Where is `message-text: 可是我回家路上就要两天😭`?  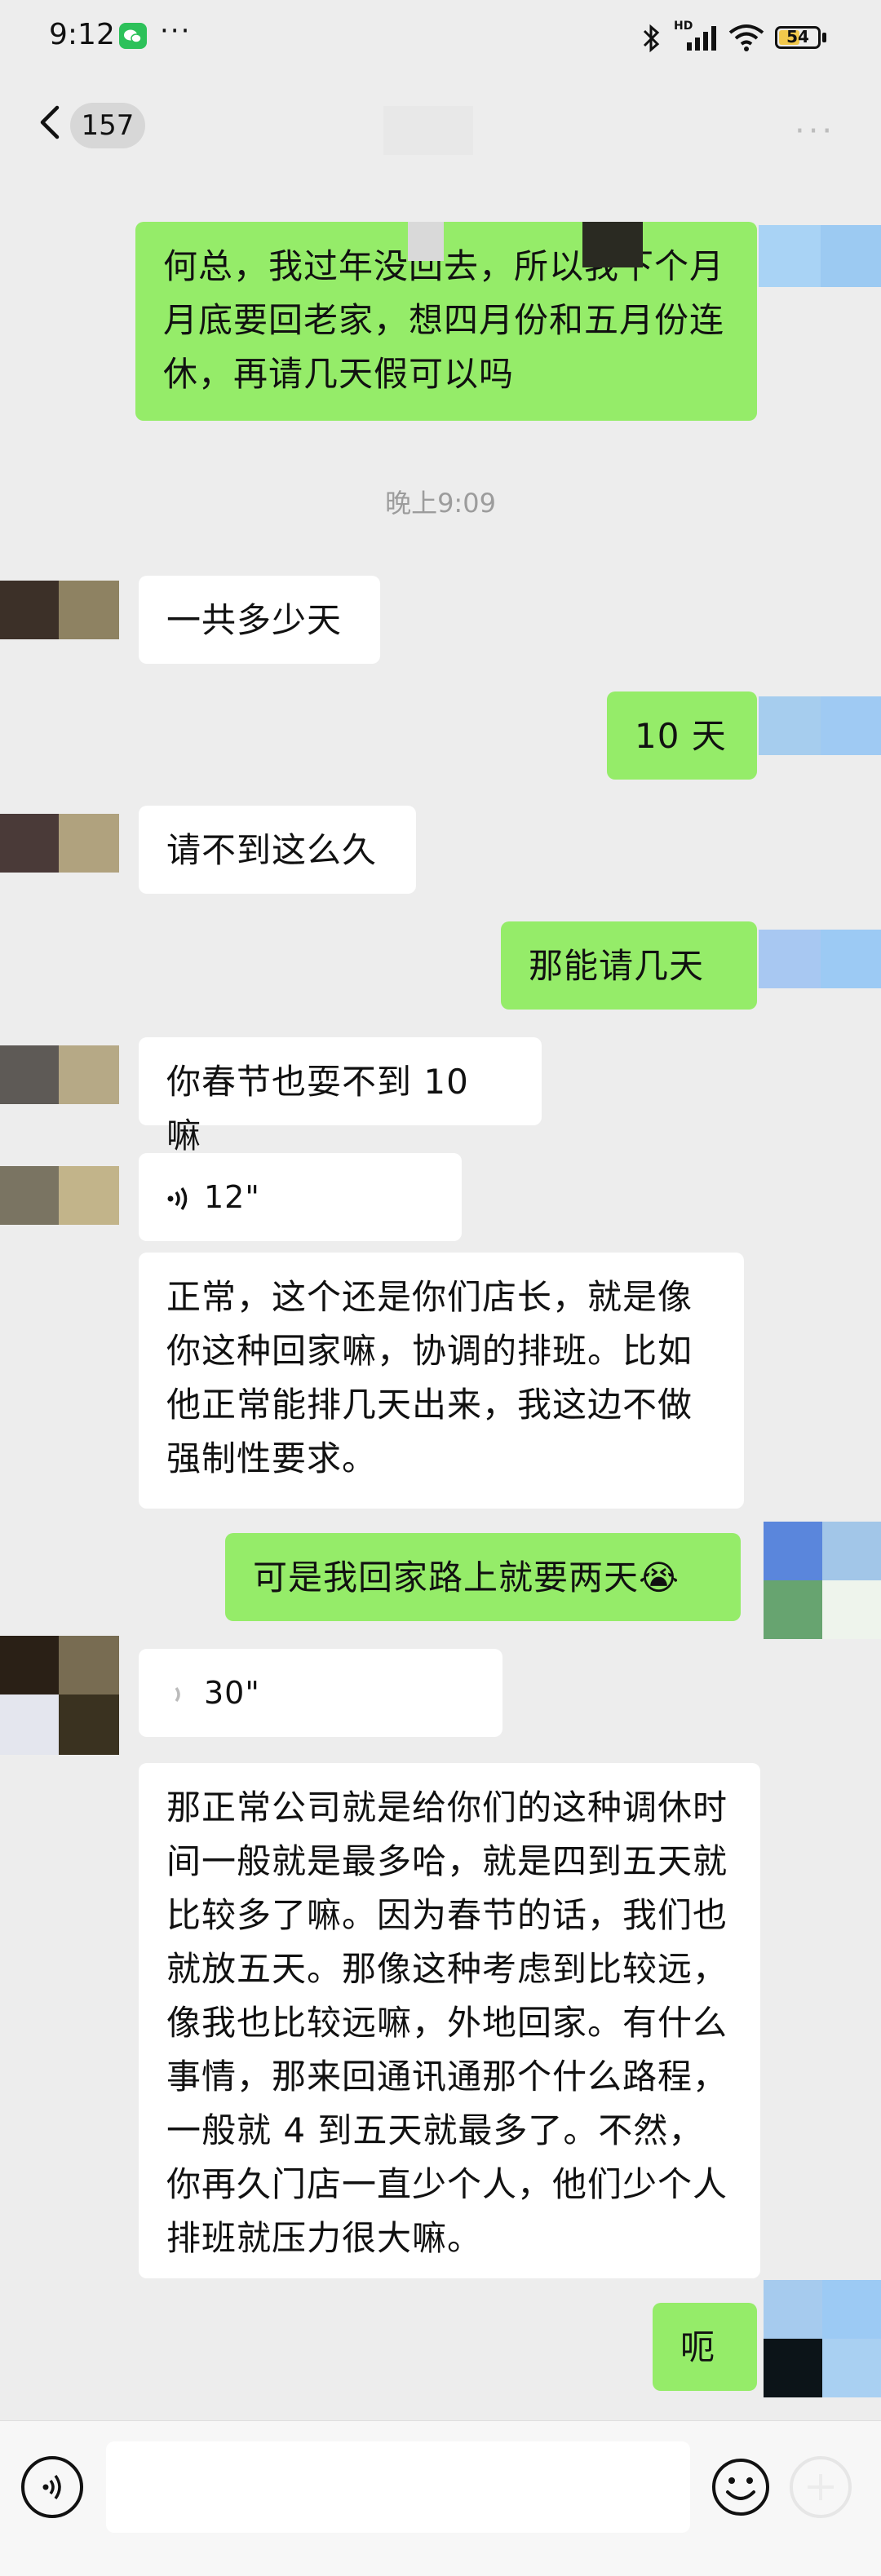 message-text: 可是我回家路上就要两天😭 is located at coordinates (466, 1577).